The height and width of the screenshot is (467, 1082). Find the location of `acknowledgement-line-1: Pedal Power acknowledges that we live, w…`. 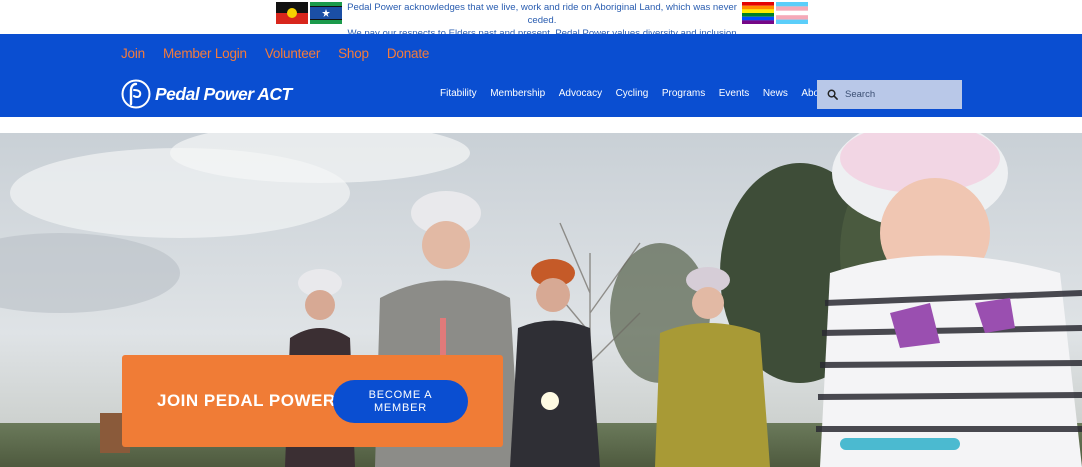

acknowledgement-line-1: Pedal Power acknowledges that we live, w… is located at coordinates (542, 14).